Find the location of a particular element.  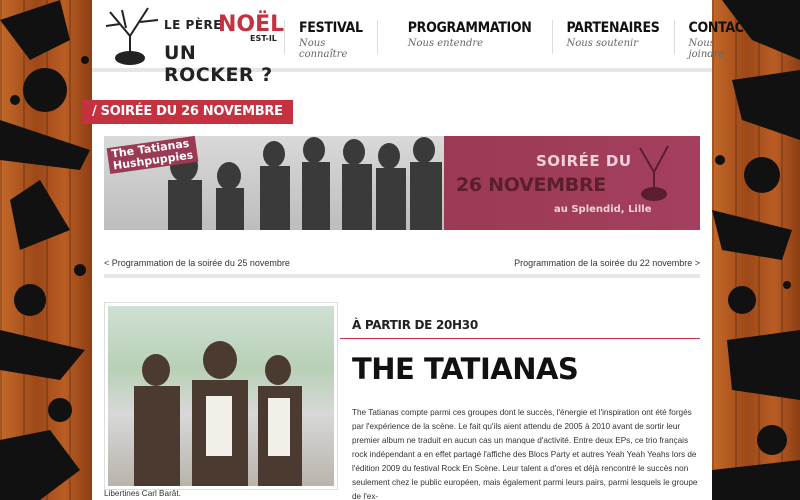

hour-divider is located at coordinates (520, 338).